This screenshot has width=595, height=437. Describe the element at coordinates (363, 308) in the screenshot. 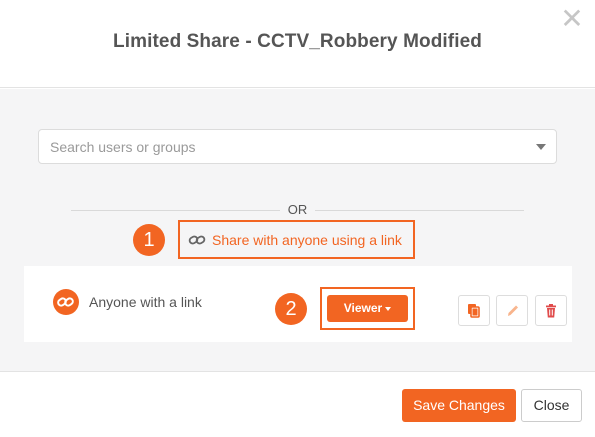

I see `role-label: Viewer` at that location.